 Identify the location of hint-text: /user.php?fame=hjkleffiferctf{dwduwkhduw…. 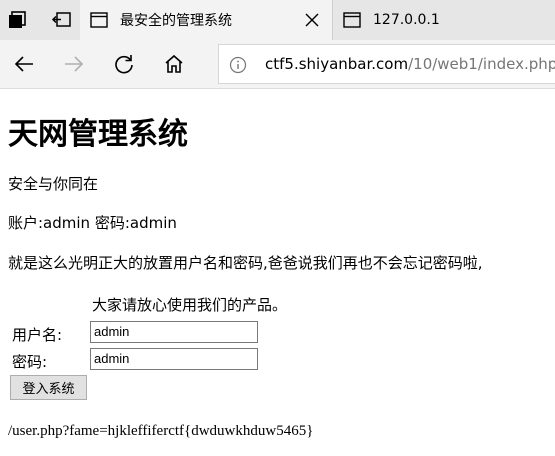
(161, 431).